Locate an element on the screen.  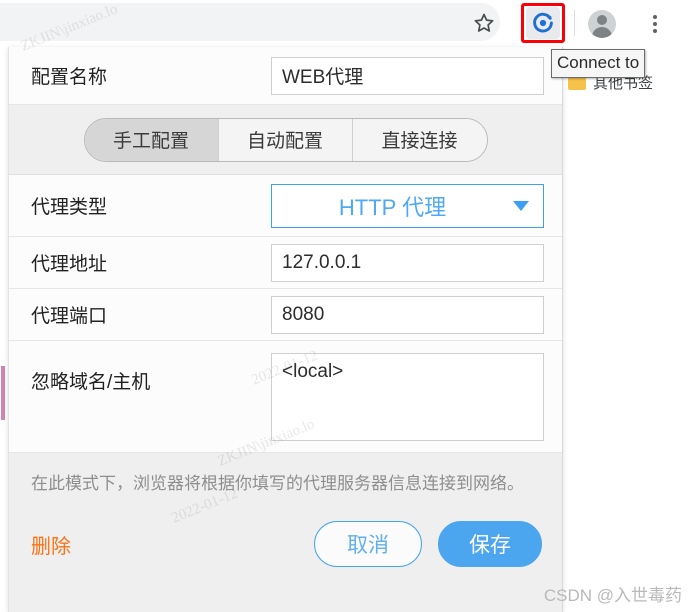
proxy-switch-extension-icon is located at coordinates (543, 23).